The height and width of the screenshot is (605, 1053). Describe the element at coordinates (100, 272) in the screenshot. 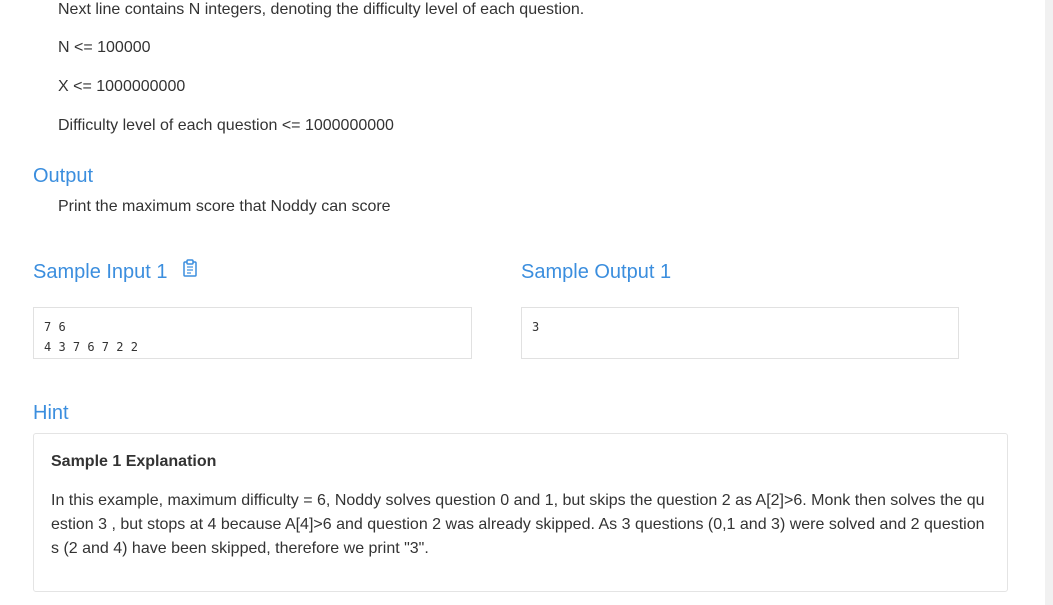

I see `sample-input-title-text: Sample Input 1` at that location.